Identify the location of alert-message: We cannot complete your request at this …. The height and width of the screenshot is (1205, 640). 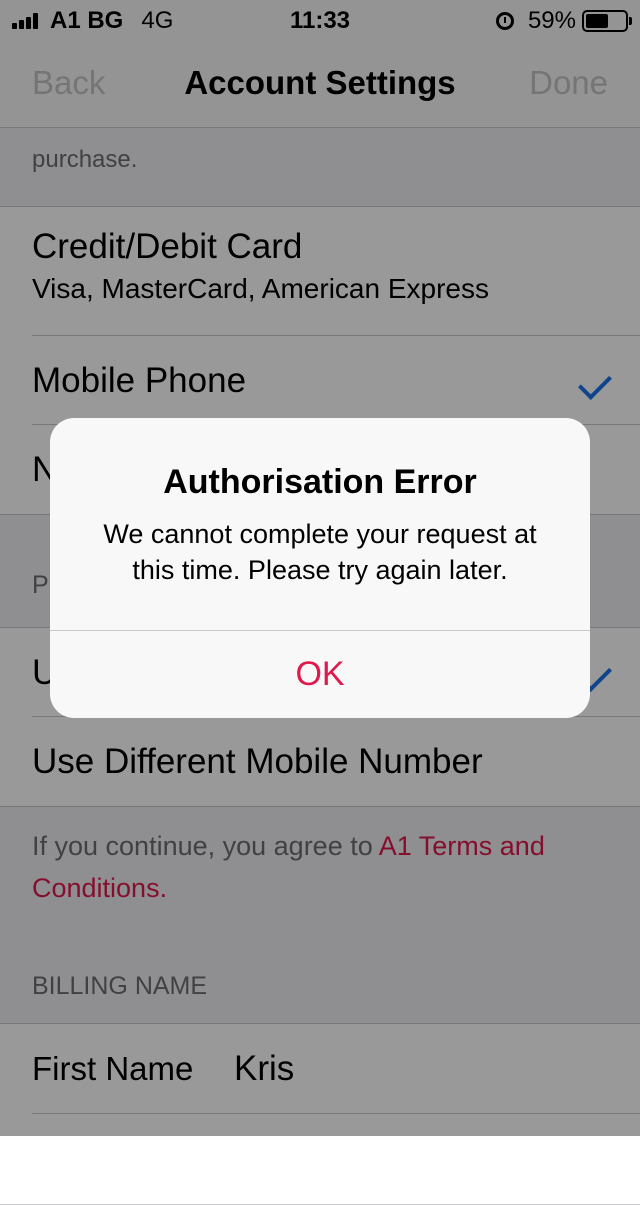
(320, 552).